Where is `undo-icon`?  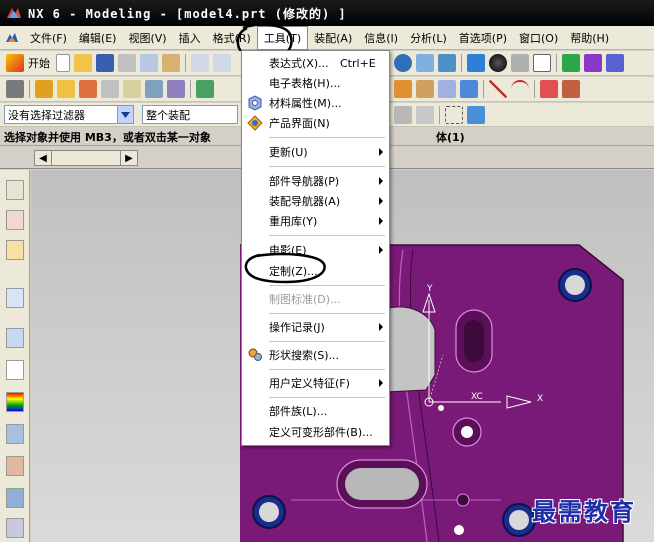 undo-icon is located at coordinates (200, 63).